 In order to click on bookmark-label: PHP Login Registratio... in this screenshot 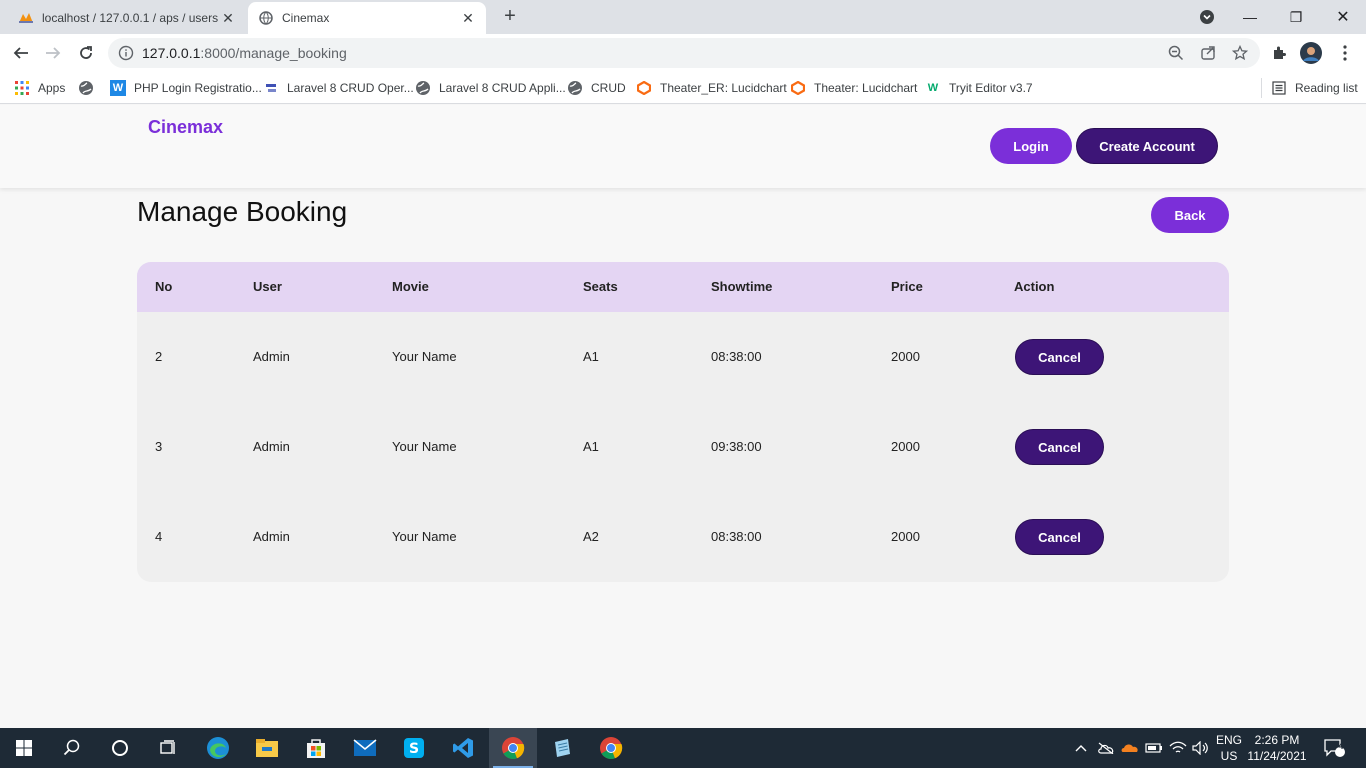, I will do `click(198, 88)`.